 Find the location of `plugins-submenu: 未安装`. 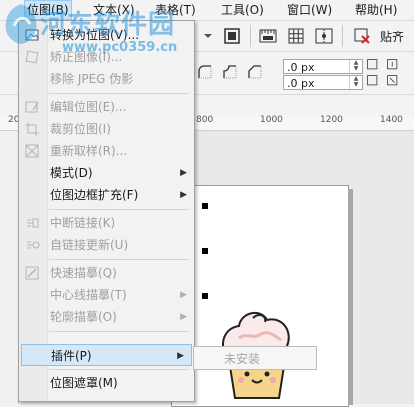

plugins-submenu: 未安装 is located at coordinates (255, 358).